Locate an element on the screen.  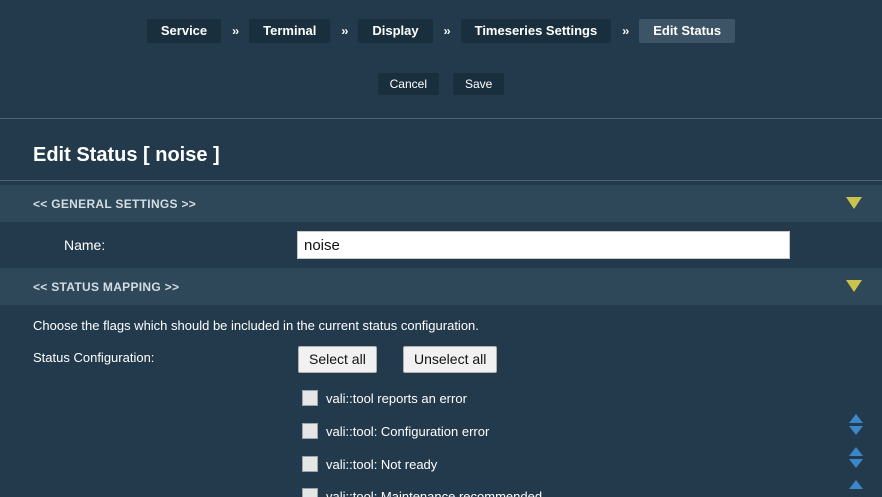
status-mapping-title: << STATUS MAPPING >> is located at coordinates (106, 287).